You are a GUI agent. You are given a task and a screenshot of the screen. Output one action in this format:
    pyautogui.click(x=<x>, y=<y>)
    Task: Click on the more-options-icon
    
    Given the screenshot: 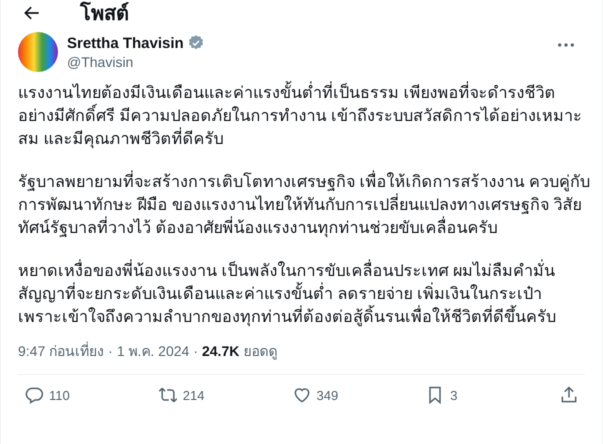 What is the action you would take?
    pyautogui.click(x=566, y=45)
    